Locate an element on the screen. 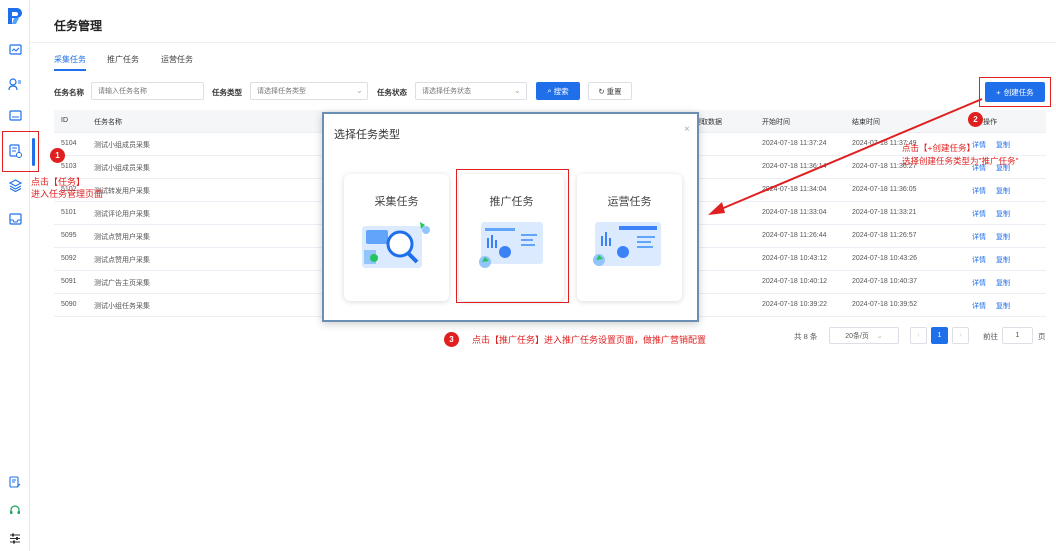 The width and height of the screenshot is (1056, 551). row-name: 测试广告主页采集 is located at coordinates (122, 283).